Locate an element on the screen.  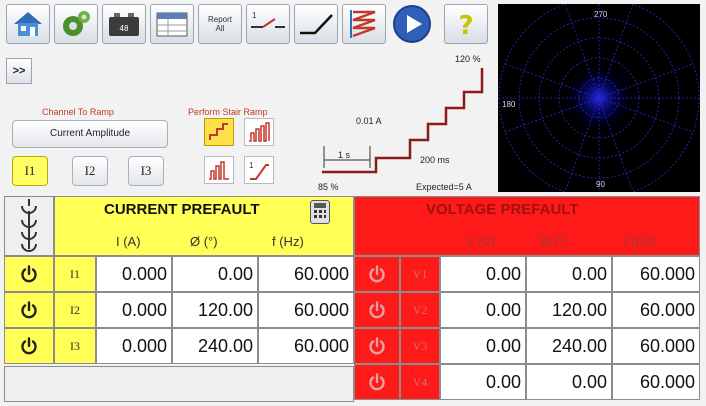
help-icon: ? is located at coordinates (465, 25).